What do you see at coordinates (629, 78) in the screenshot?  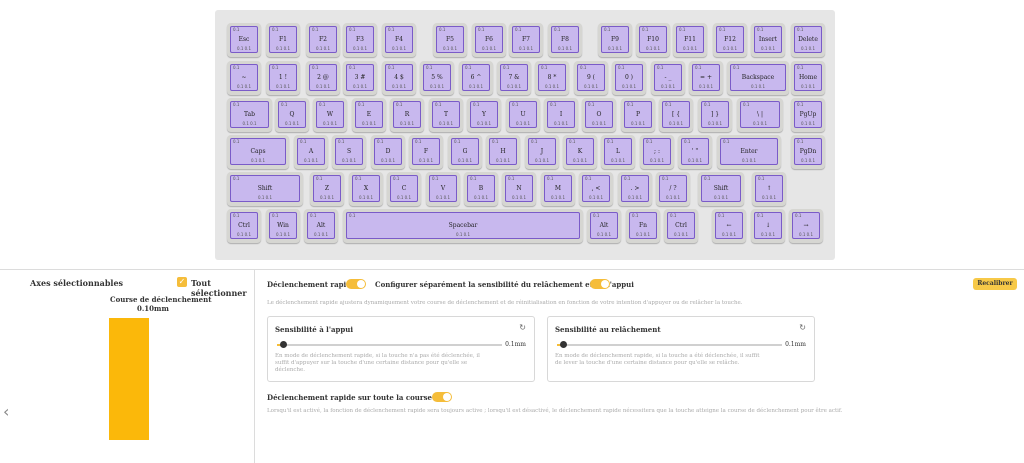 I see `key: 0.1 0 ) 0.1 0.1` at bounding box center [629, 78].